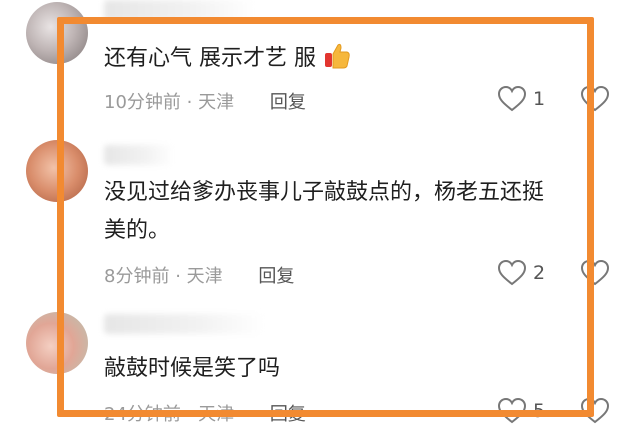 The height and width of the screenshot is (431, 640). I want to click on timestamp: 10分钟前, so click(142, 102).